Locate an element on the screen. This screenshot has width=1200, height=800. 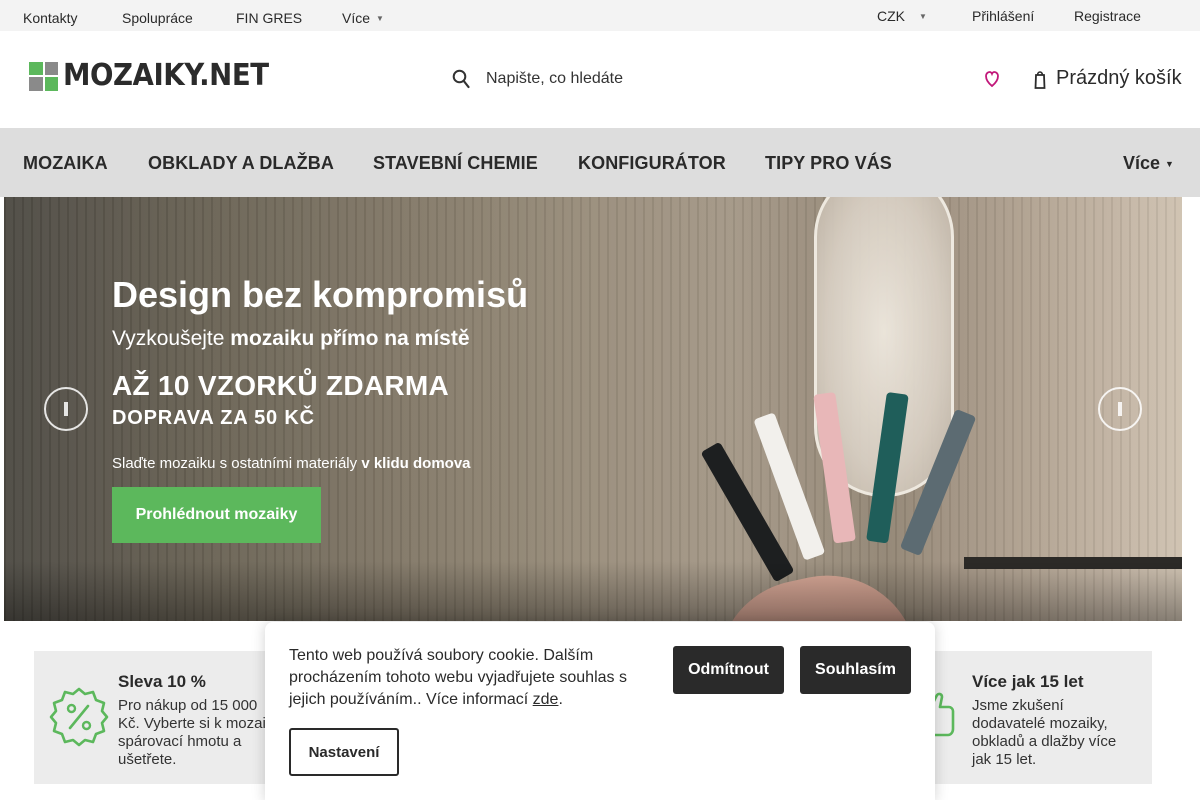
percent-badge-icon is located at coordinates (79, 717).